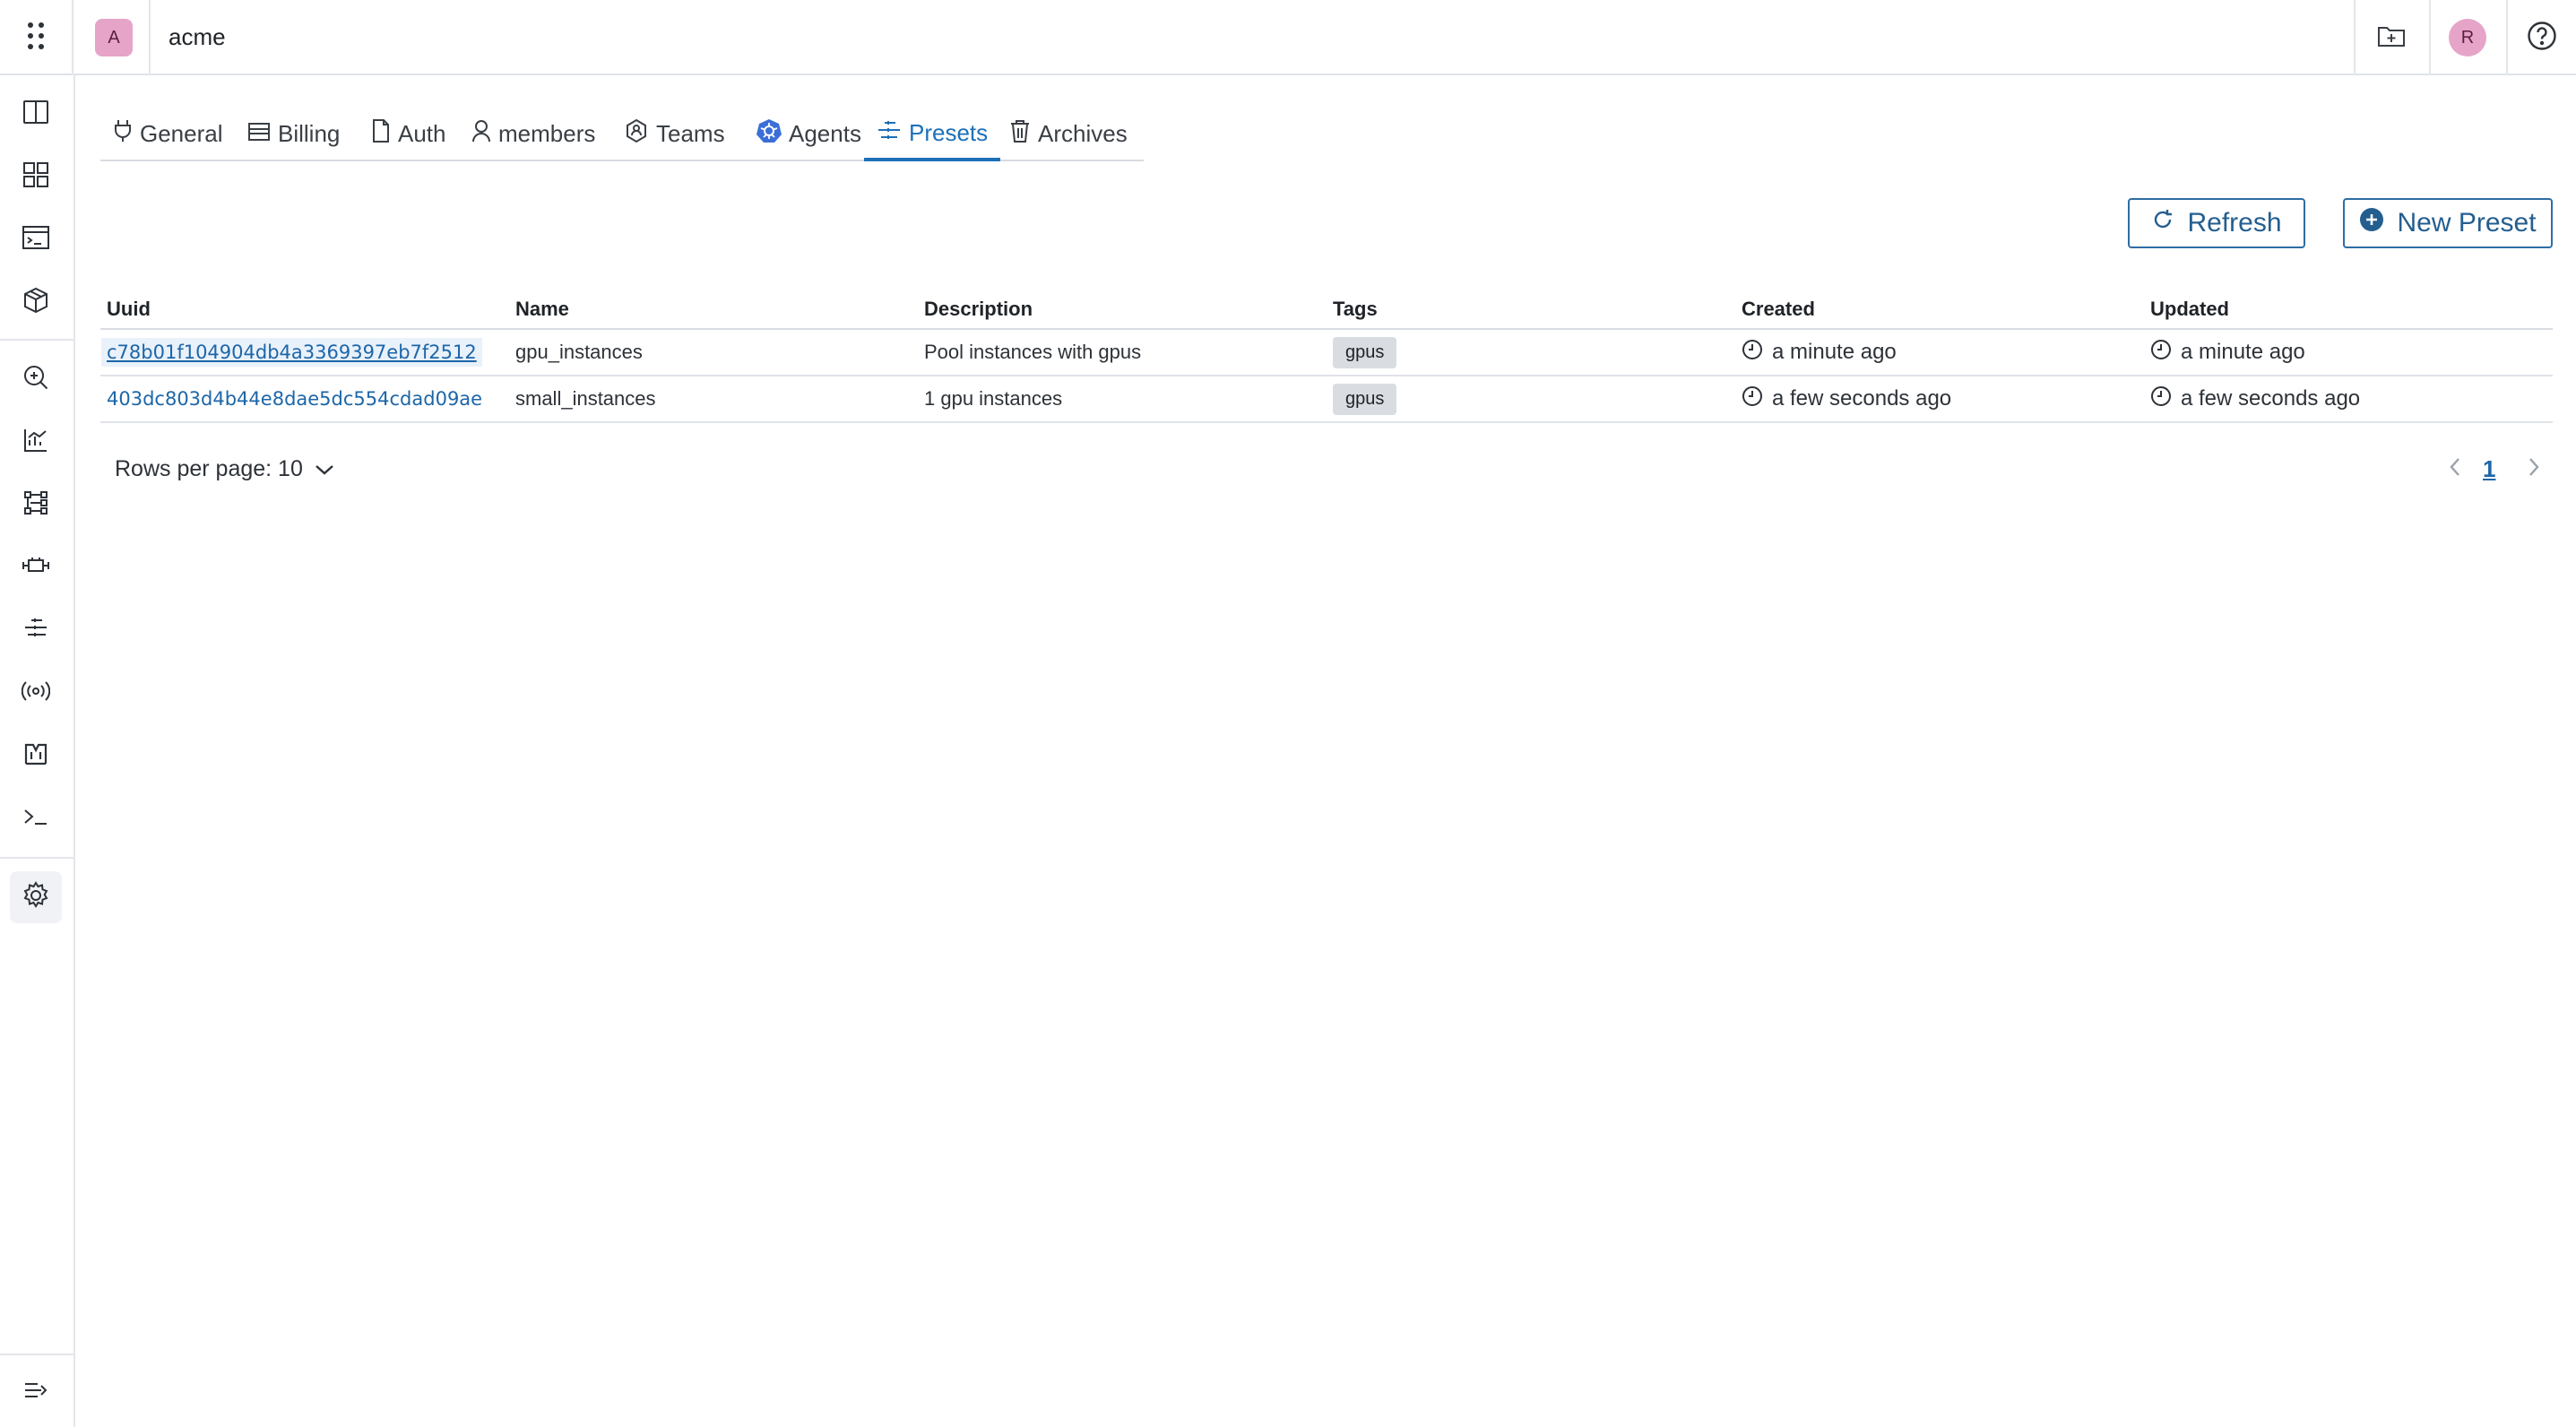  I want to click on sidebar-item-presets, so click(36, 630).